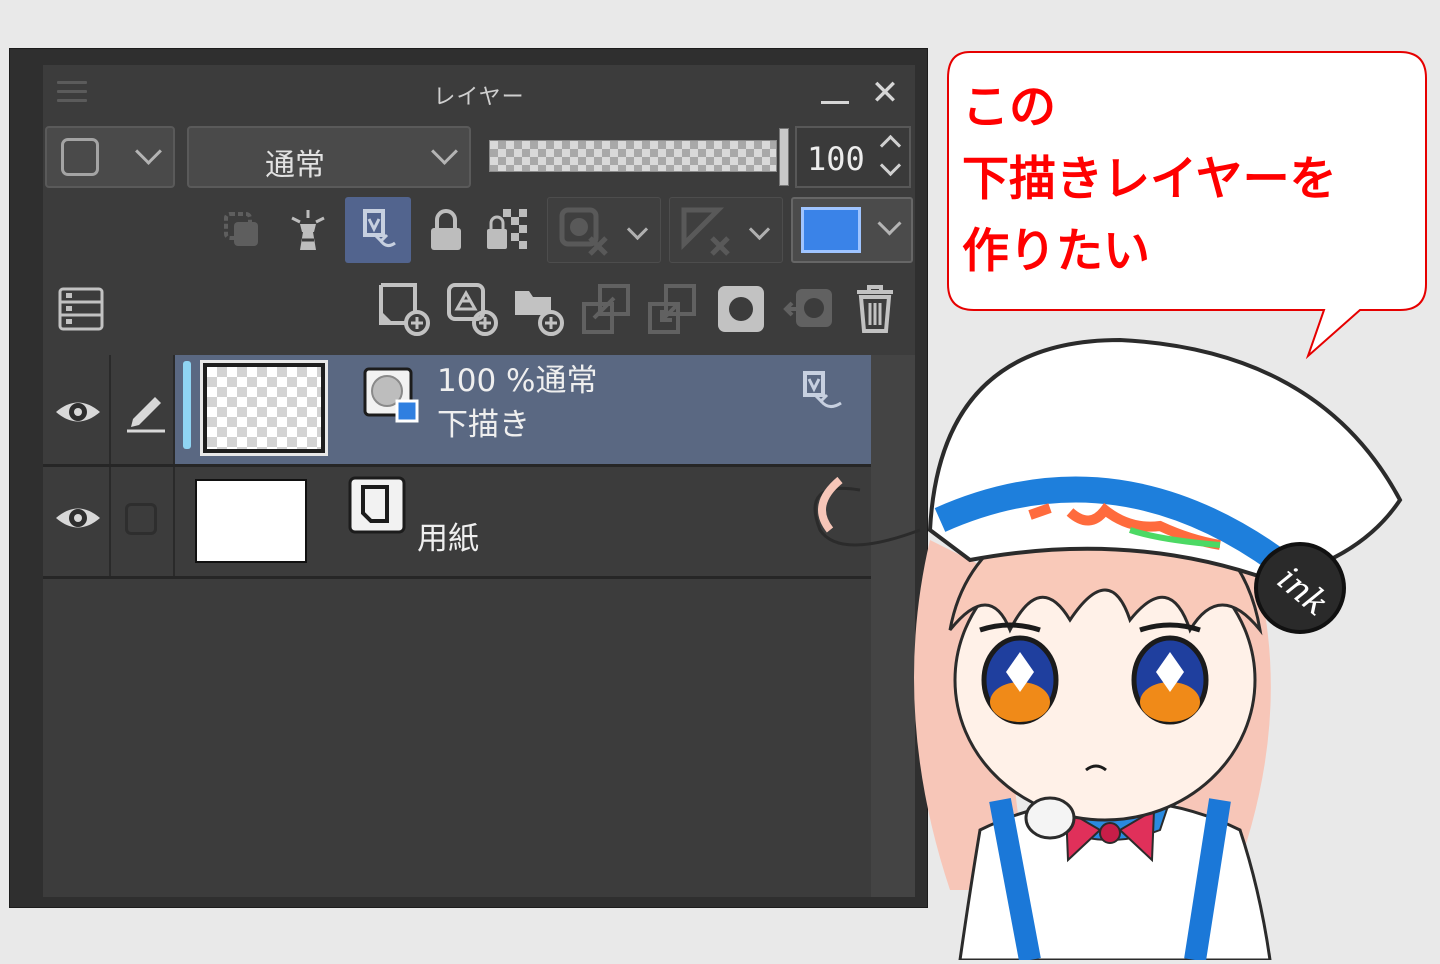  Describe the element at coordinates (726, 230) in the screenshot. I see `ruler-enable-dropdown` at that location.